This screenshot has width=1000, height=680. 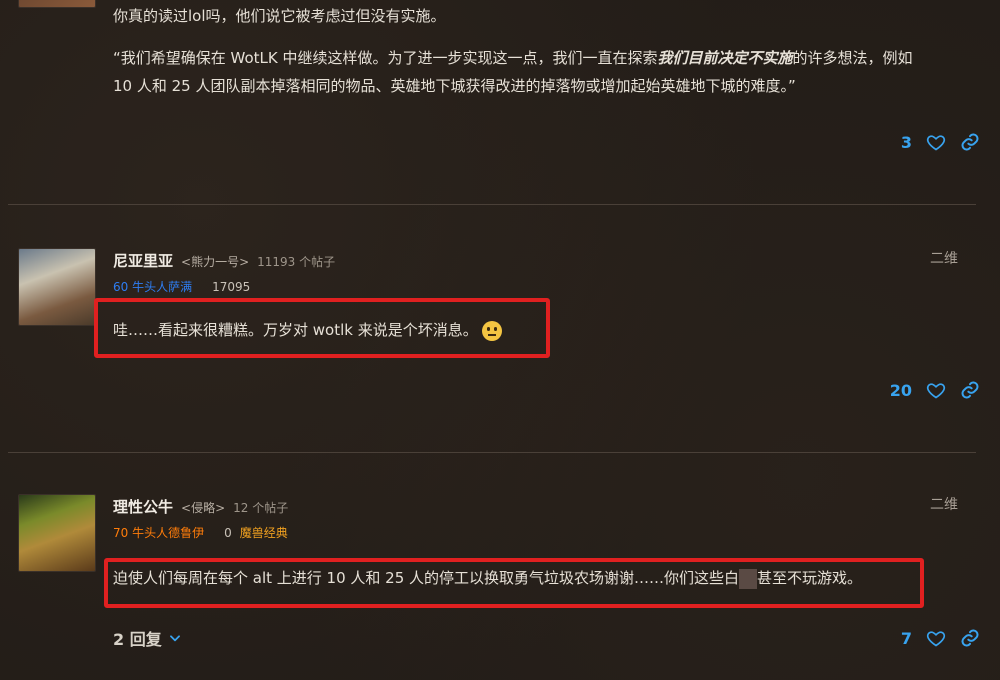 What do you see at coordinates (279, 16) in the screenshot?
I see `post-1-line1: 你真的读过lol吗，他们说它被考虑过但没有实施。` at bounding box center [279, 16].